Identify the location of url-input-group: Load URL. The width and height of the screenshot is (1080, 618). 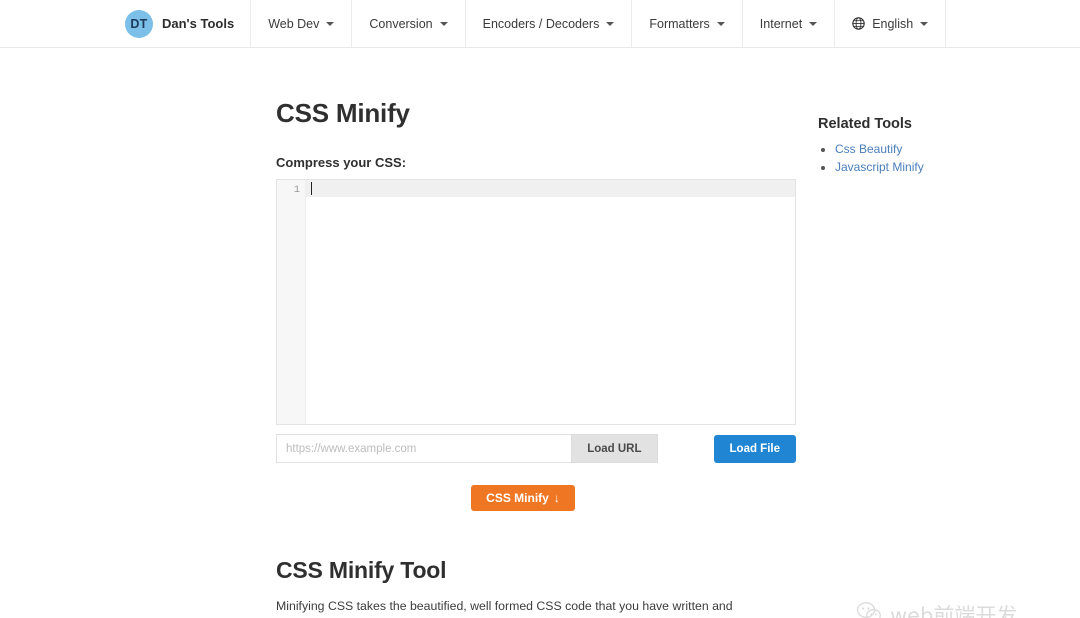
(467, 448).